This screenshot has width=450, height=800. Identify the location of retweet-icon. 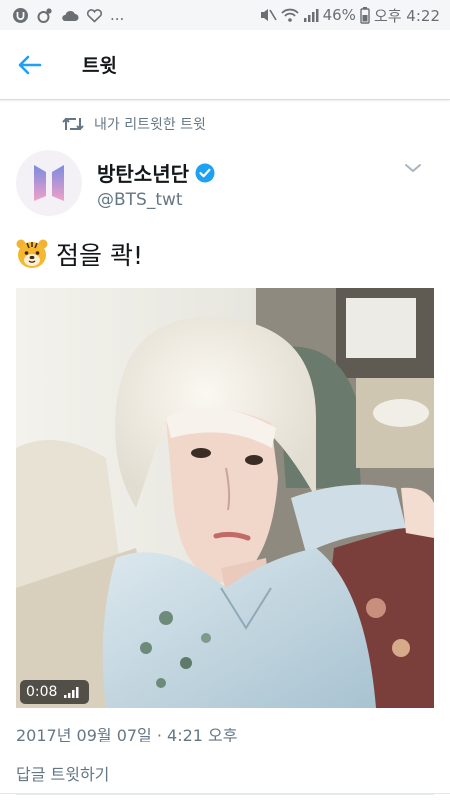
(73, 124).